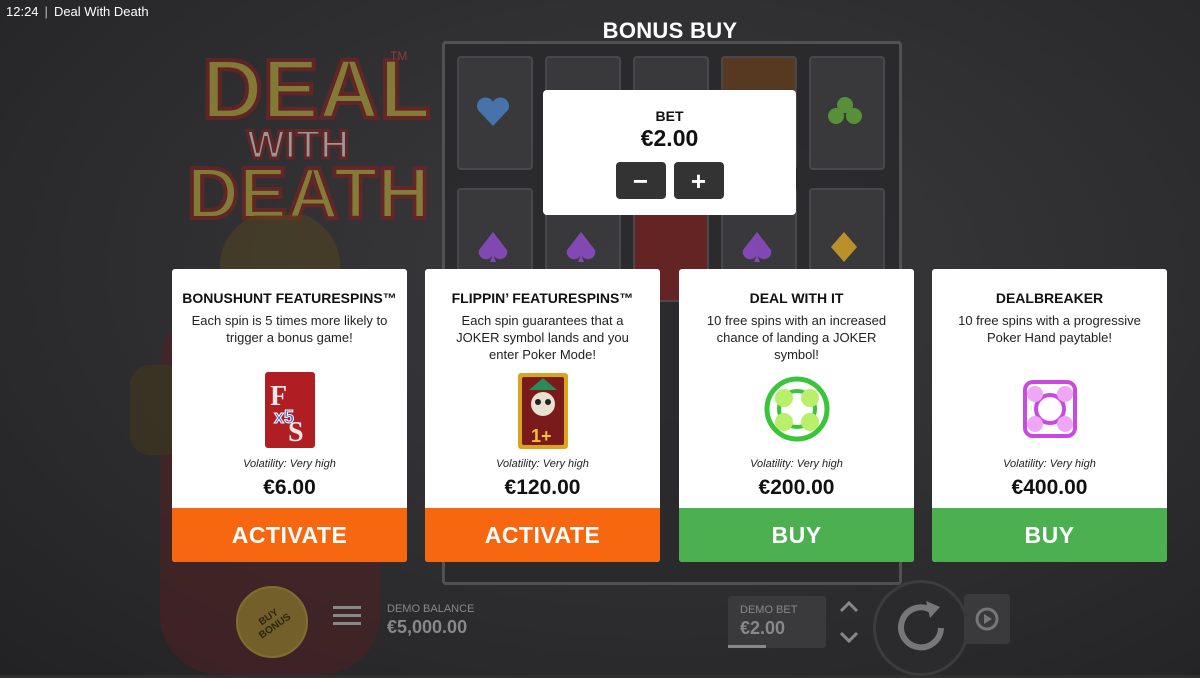  I want to click on window-title: Deal With Death, so click(101, 11).